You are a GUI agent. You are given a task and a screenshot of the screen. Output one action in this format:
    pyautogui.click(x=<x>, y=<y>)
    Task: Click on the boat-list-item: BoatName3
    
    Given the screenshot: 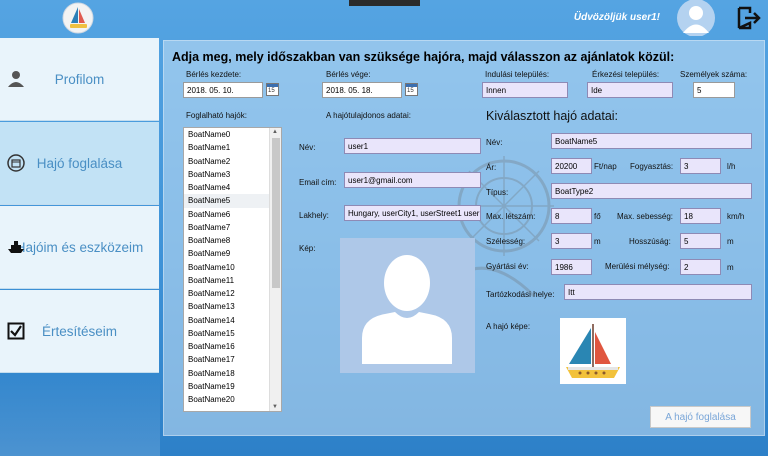 What is the action you would take?
    pyautogui.click(x=232, y=174)
    